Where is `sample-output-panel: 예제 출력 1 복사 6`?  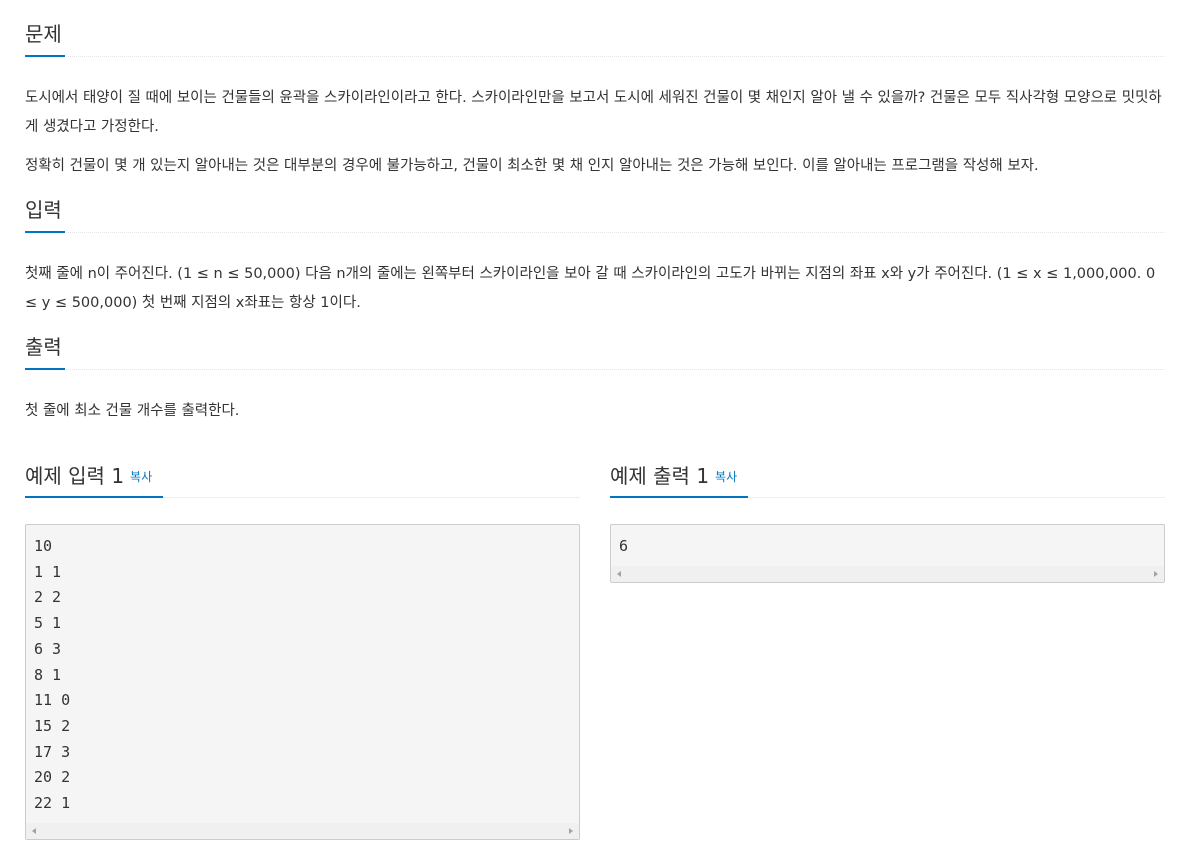
sample-output-panel: 예제 출력 1 복사 6 is located at coordinates (887, 515).